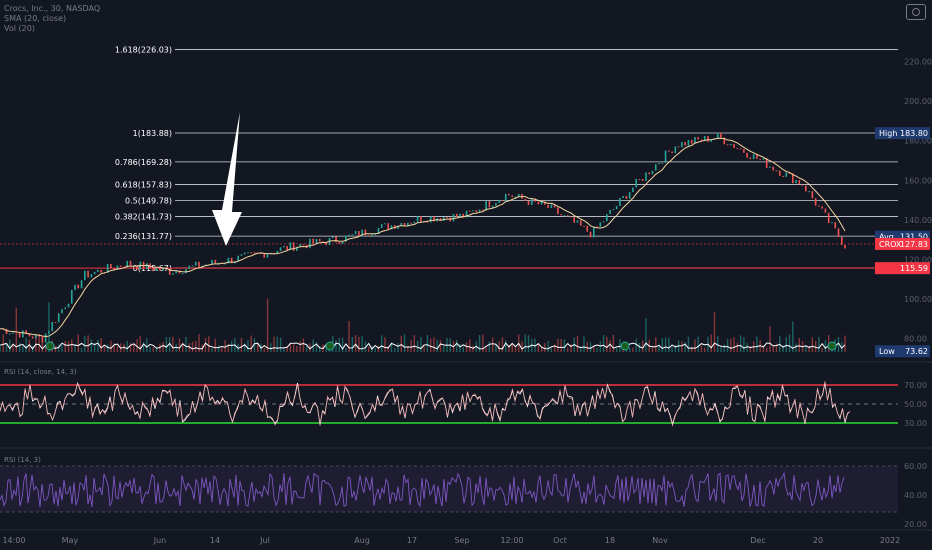 The image size is (932, 550). Describe the element at coordinates (757, 540) in the screenshot. I see `time-axis-label: Dec` at that location.